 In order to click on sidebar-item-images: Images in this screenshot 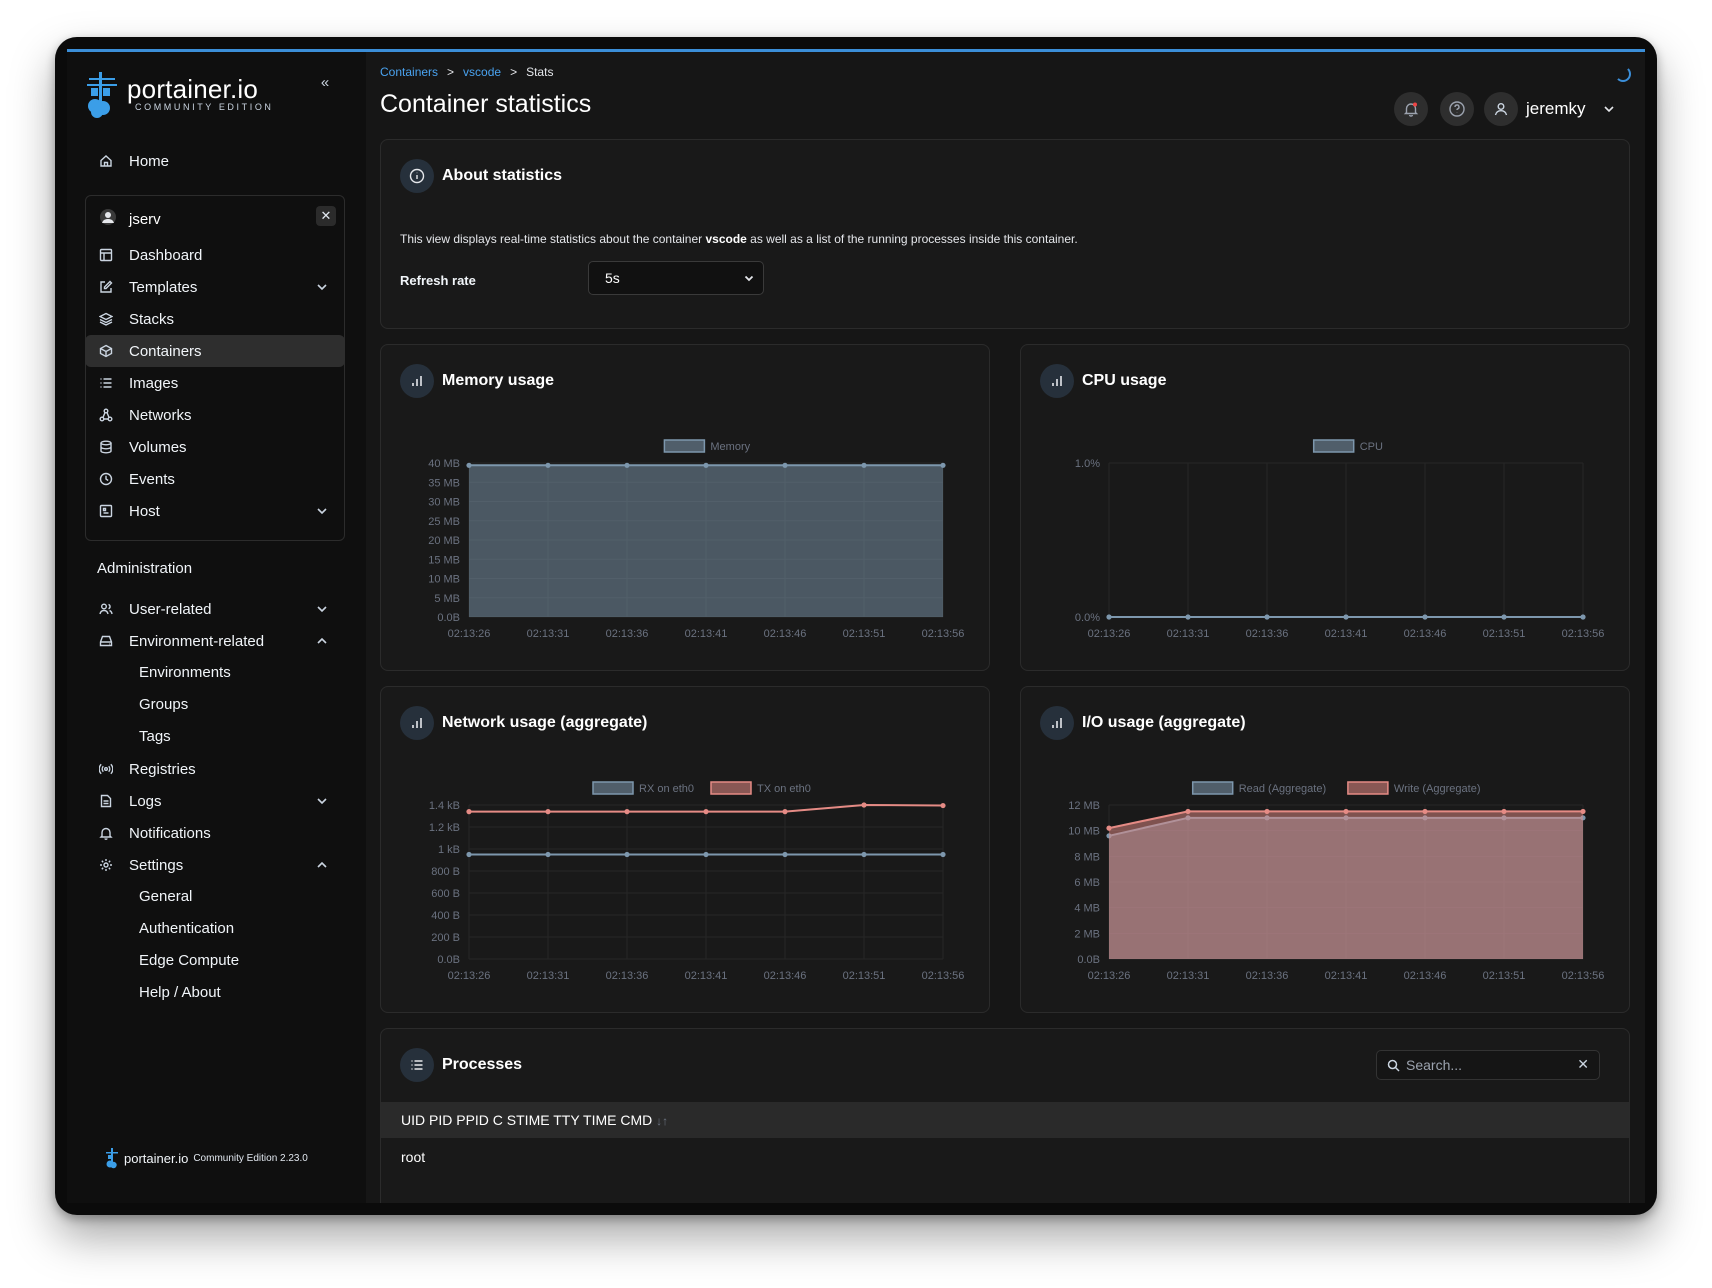, I will do `click(215, 383)`.